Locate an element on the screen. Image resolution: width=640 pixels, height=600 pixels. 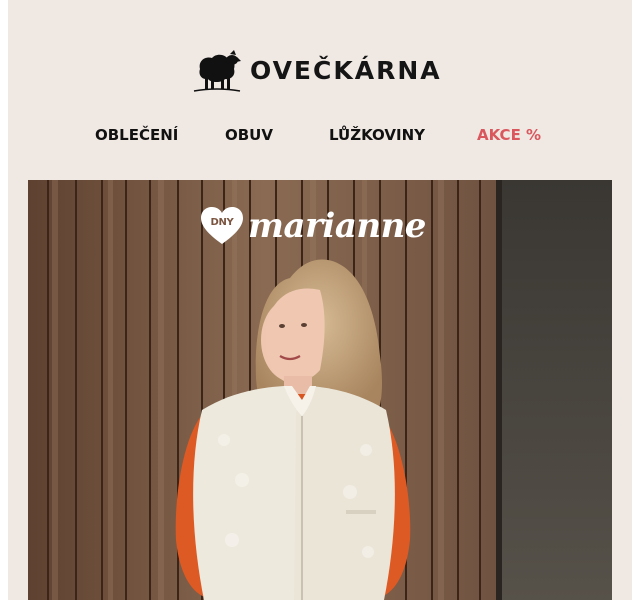
badge-heart-text: DNY is located at coordinates (222, 222).